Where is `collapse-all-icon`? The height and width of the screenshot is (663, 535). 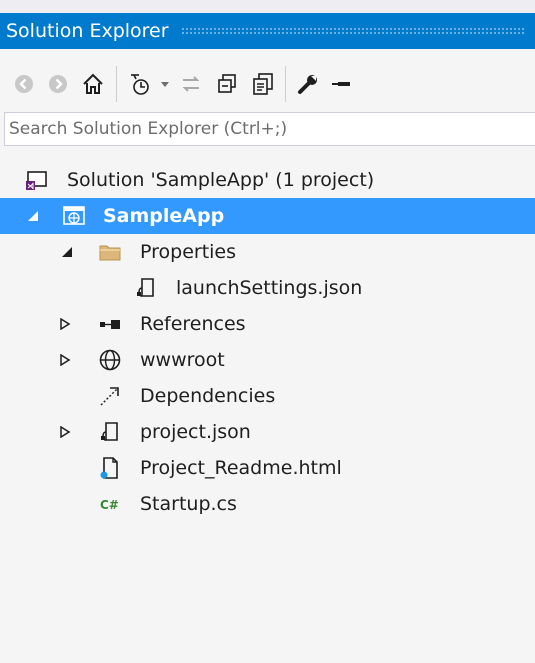 collapse-all-icon is located at coordinates (227, 84).